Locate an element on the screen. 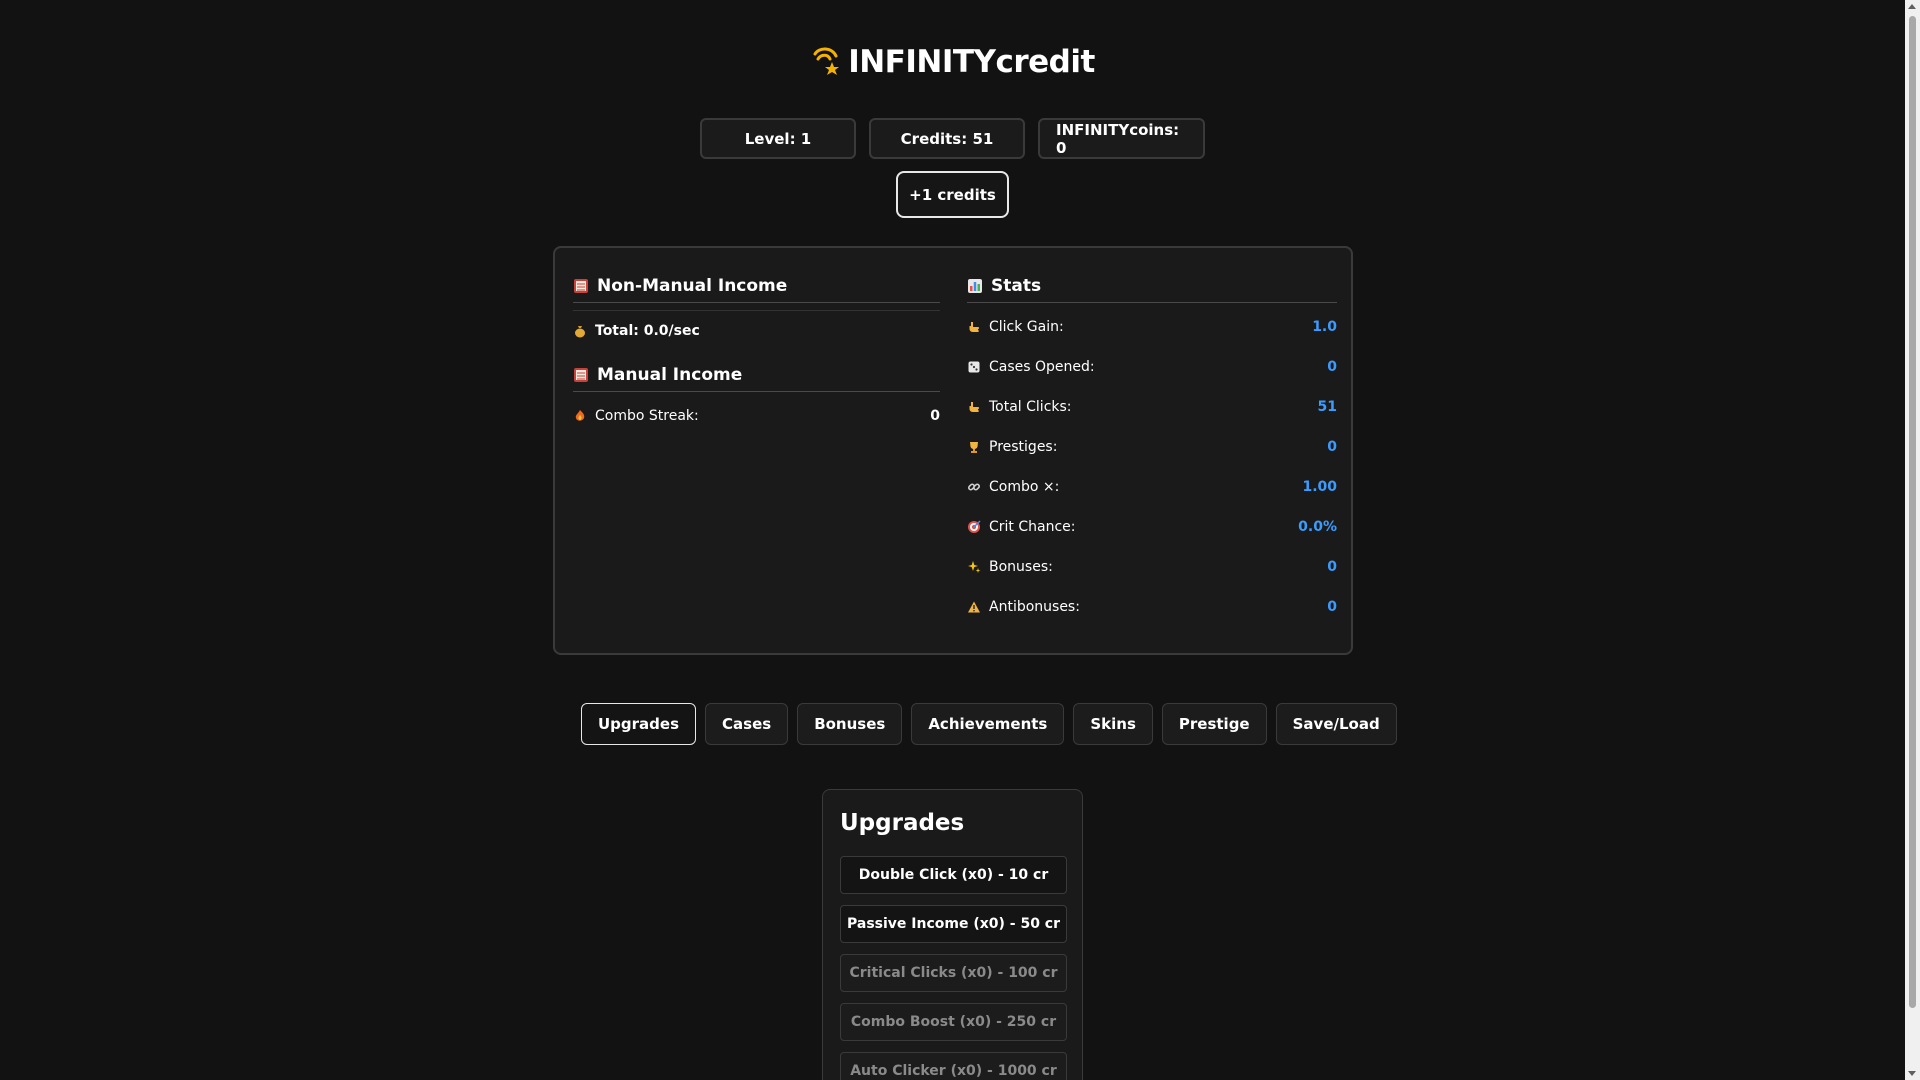 Image resolution: width=1920 pixels, height=1080 pixels. stat-label: Total Clicks: is located at coordinates (1030, 407).